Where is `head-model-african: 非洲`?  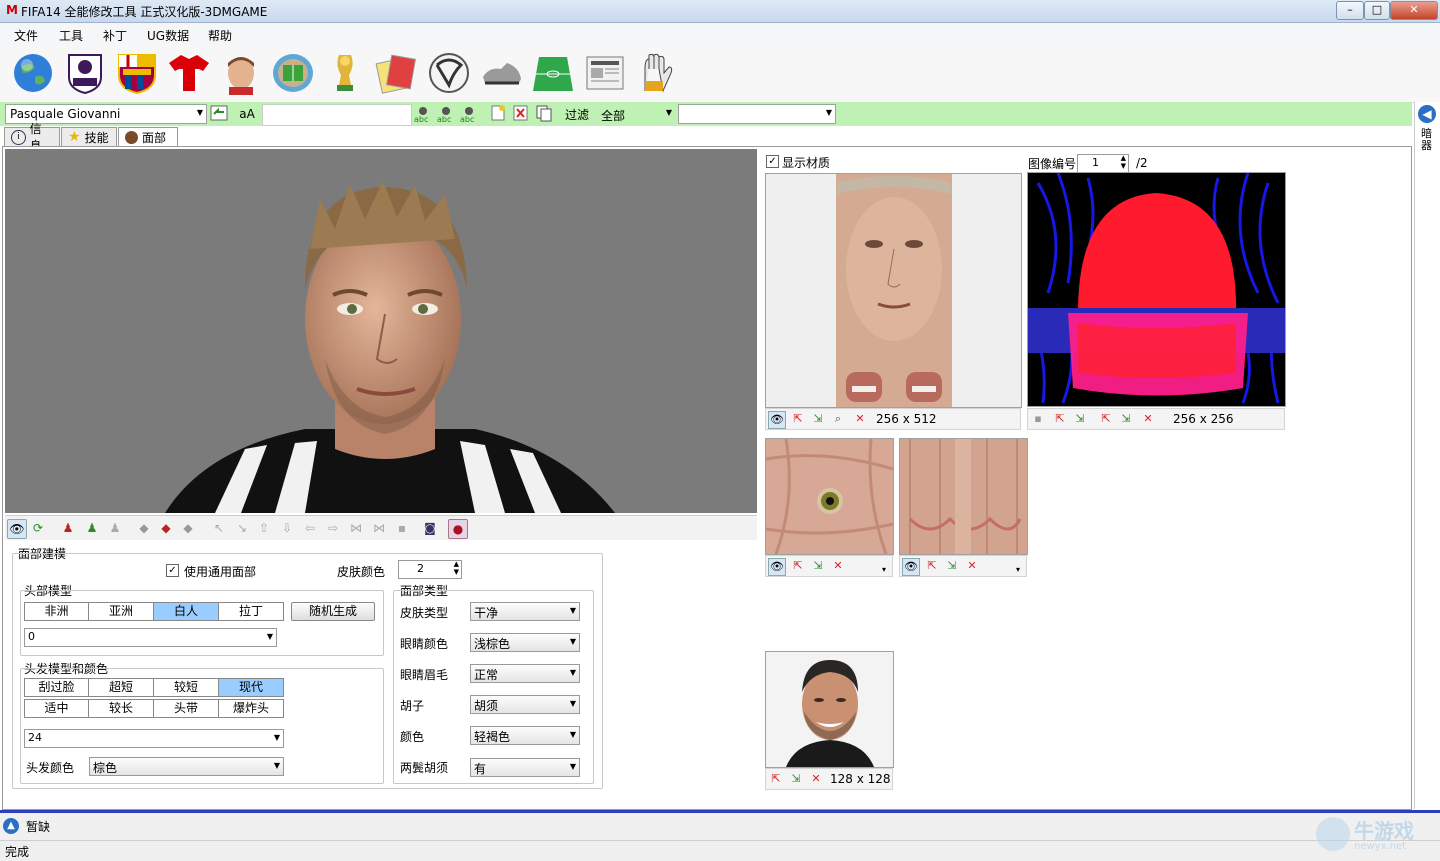 head-model-african: 非洲 is located at coordinates (56, 611).